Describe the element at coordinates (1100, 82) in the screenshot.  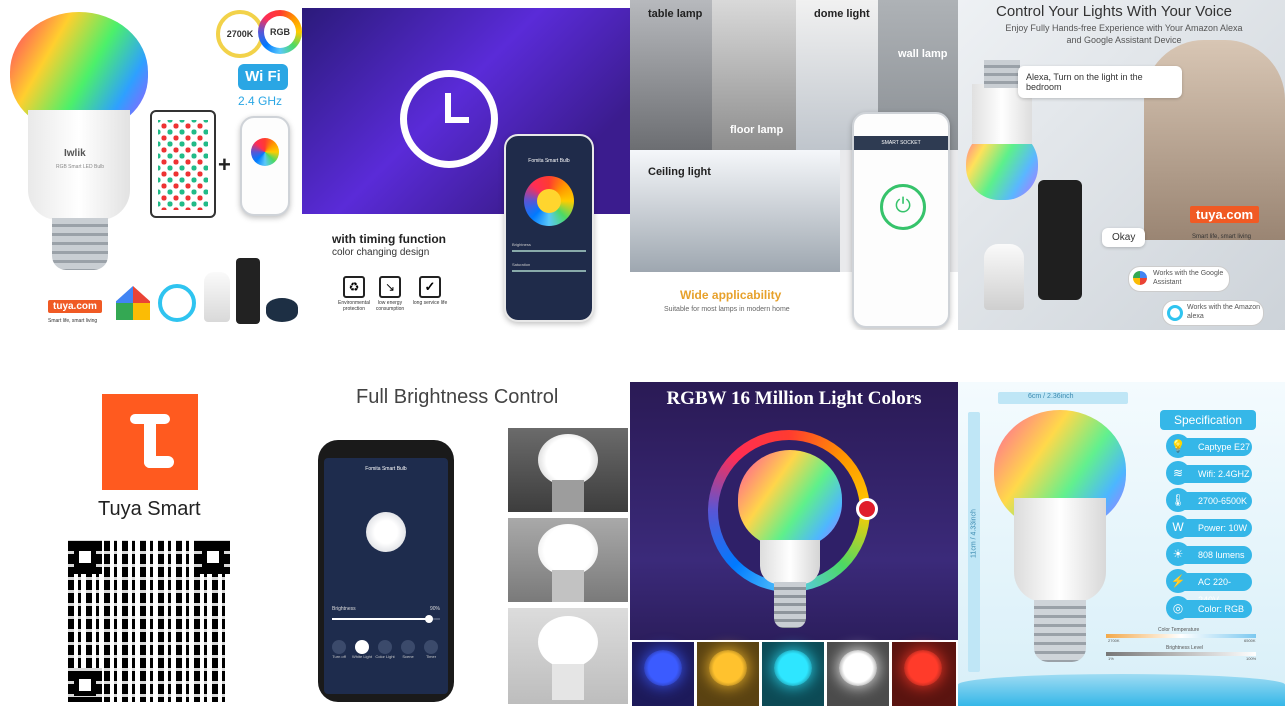
I see `alexa-command-bubble: Alexa, Turn on the light in the bedroom` at that location.